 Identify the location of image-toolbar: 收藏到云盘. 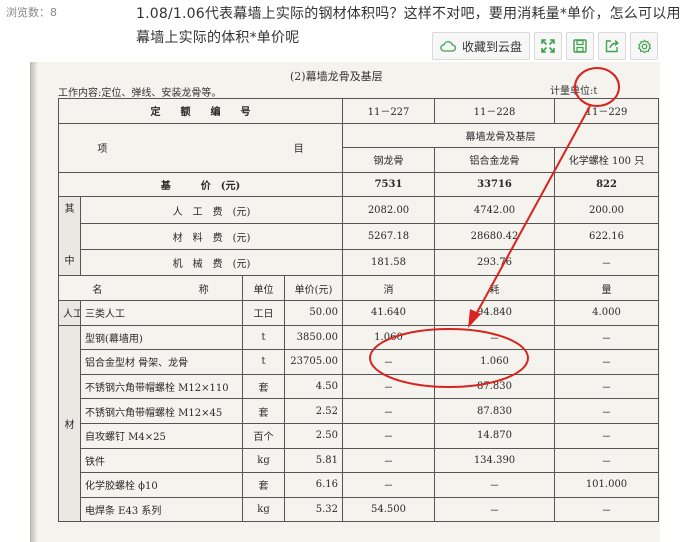
(545, 46).